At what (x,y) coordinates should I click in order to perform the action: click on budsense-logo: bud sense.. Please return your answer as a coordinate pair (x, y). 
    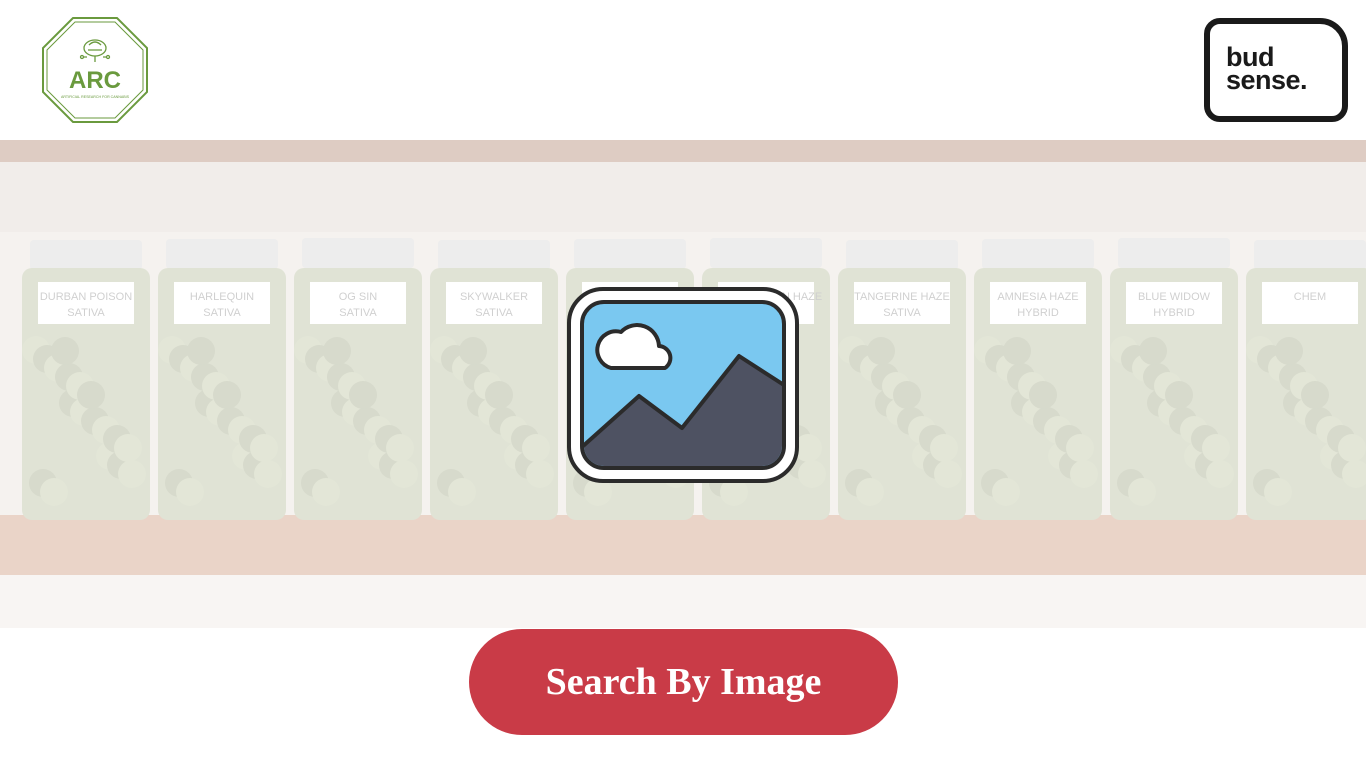
    Looking at the image, I should click on (1276, 70).